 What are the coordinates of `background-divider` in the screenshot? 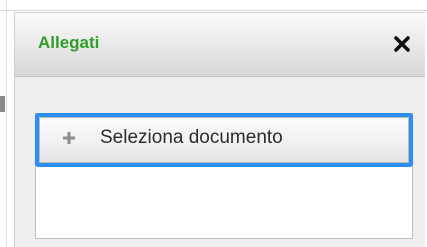 It's located at (213, 10).